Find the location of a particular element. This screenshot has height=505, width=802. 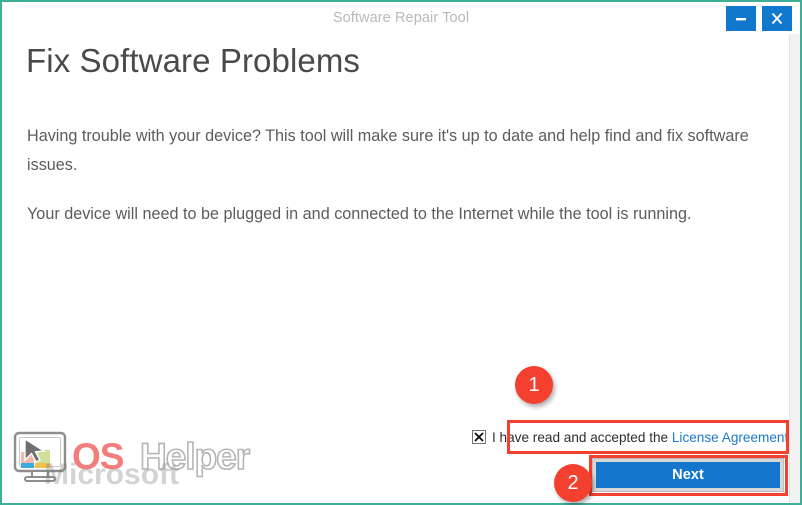

watermark: Microsoft OS Helper is located at coordinates (144, 465).